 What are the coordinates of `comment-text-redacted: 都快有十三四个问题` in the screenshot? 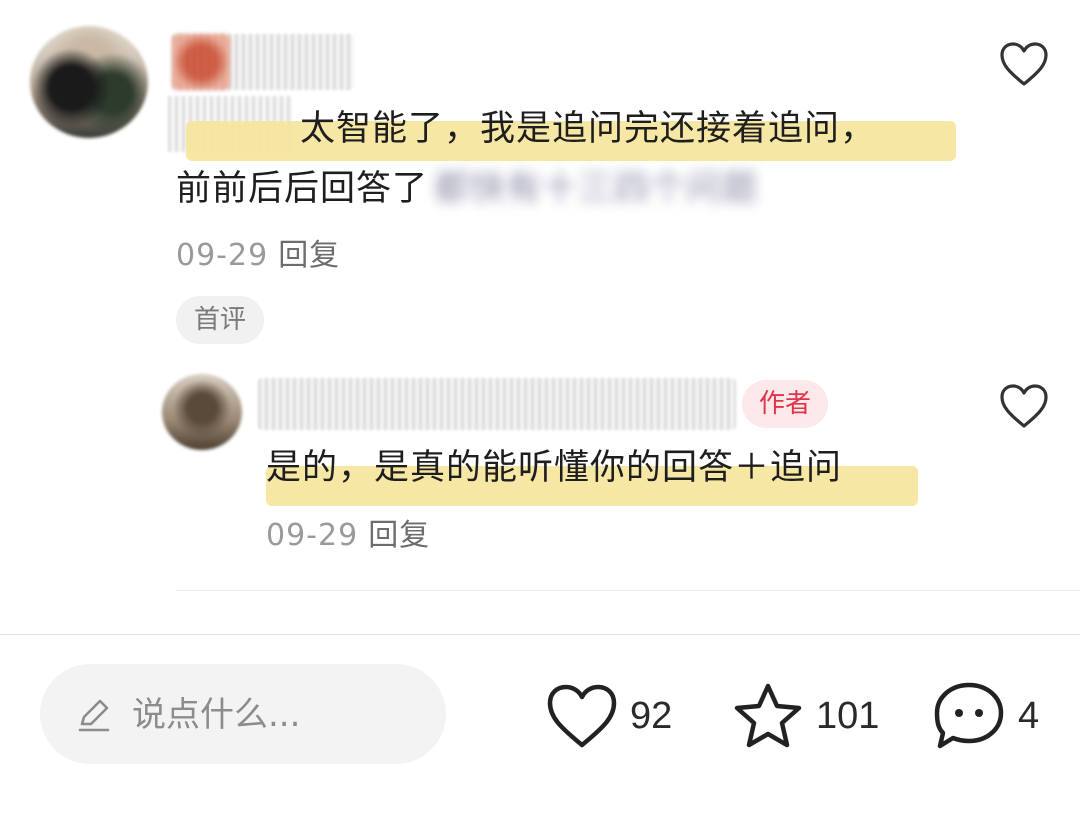 It's located at (596, 189).